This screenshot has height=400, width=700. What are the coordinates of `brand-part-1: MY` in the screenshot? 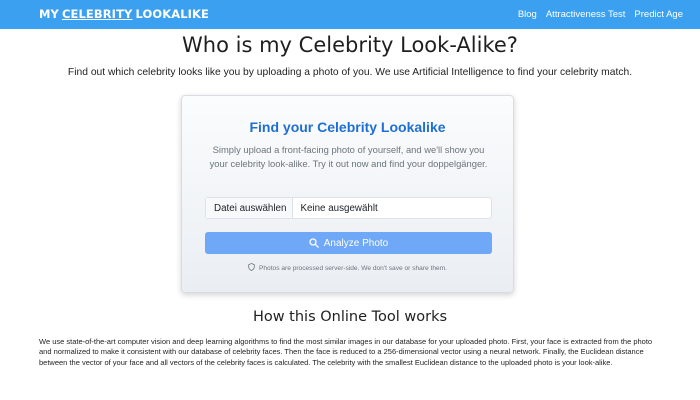 It's located at (49, 14).